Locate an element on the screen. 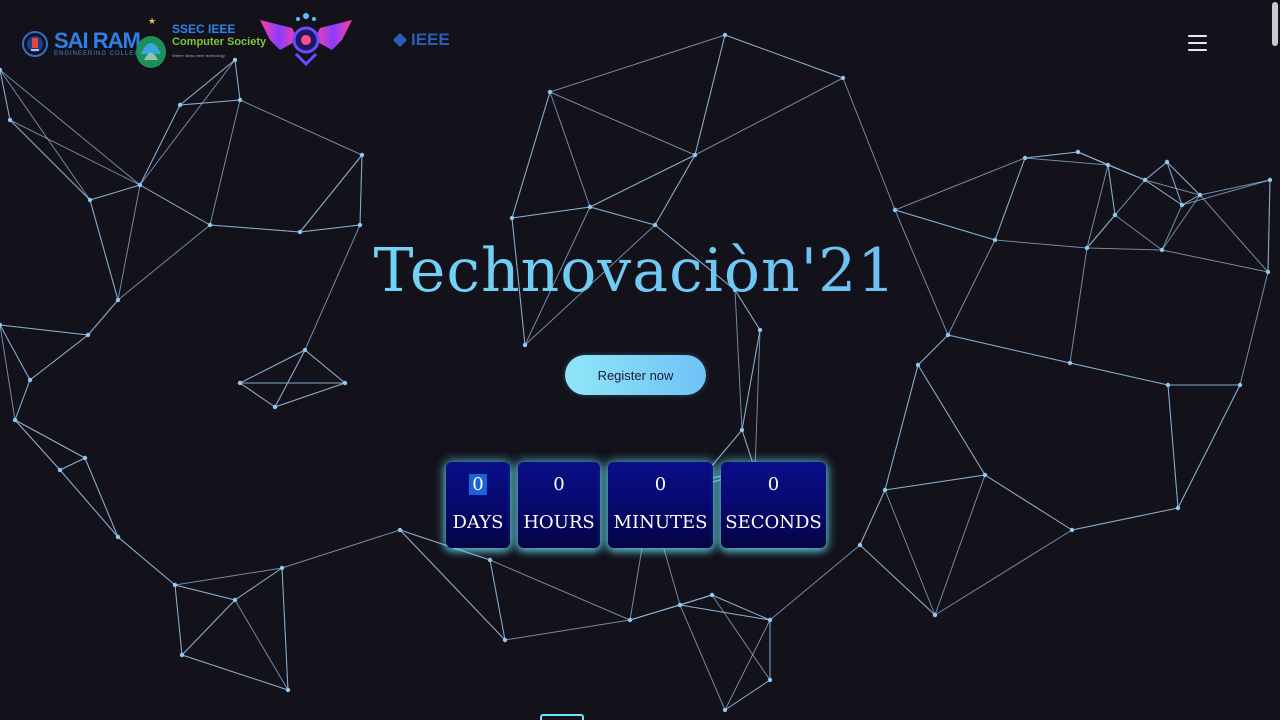 Image resolution: width=1280 pixels, height=720 pixels. sairam-logo: SAI RAM ENGINEERING COLLEGE is located at coordinates (83, 44).